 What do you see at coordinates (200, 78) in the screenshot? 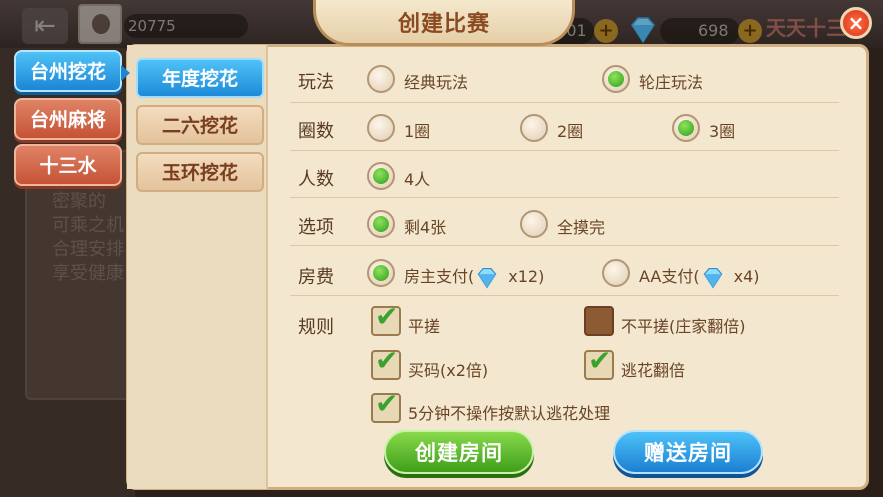
I see `variant-tab-niandu: 年度挖花` at bounding box center [200, 78].